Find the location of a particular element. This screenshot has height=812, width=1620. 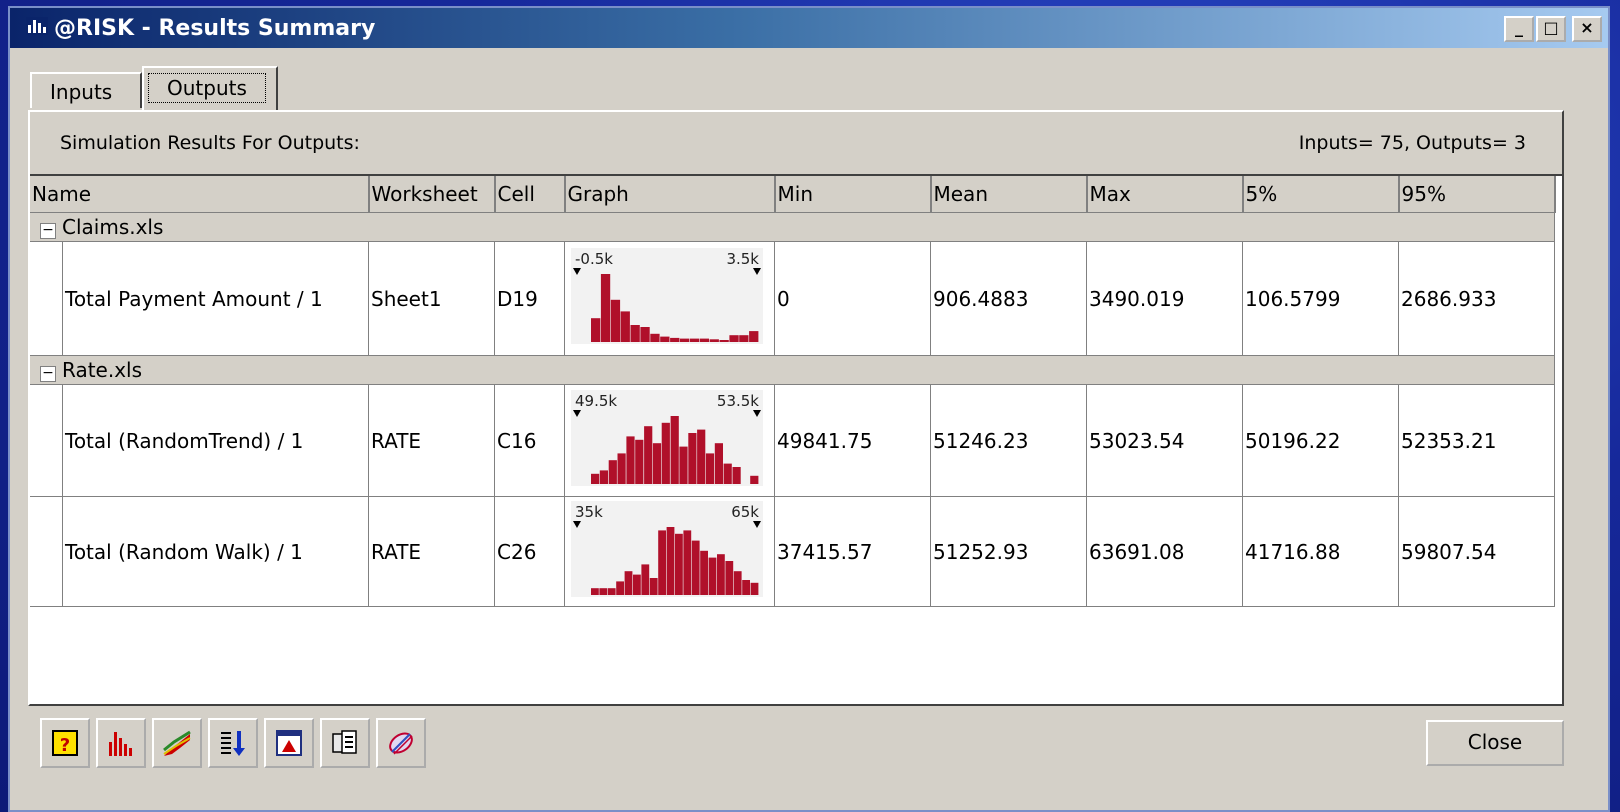

col-header-mean: Mean is located at coordinates (1009, 194).